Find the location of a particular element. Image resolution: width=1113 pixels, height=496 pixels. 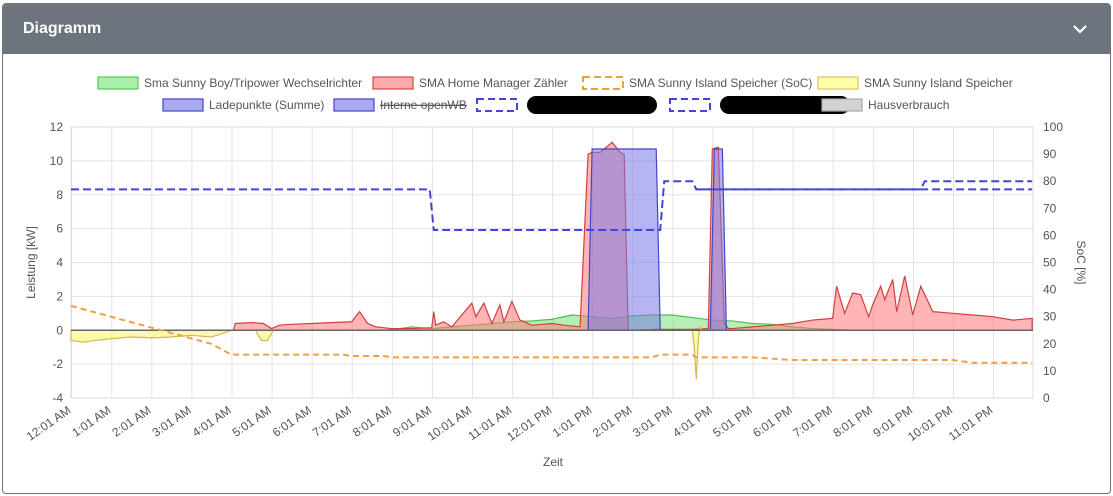

x-tick: 3:01 AM is located at coordinates (172, 421).